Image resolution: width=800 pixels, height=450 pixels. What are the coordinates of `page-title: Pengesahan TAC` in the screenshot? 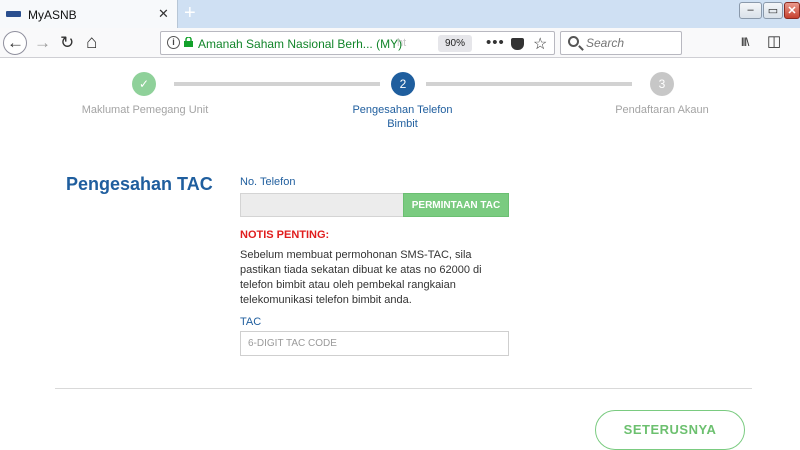 It's located at (139, 184).